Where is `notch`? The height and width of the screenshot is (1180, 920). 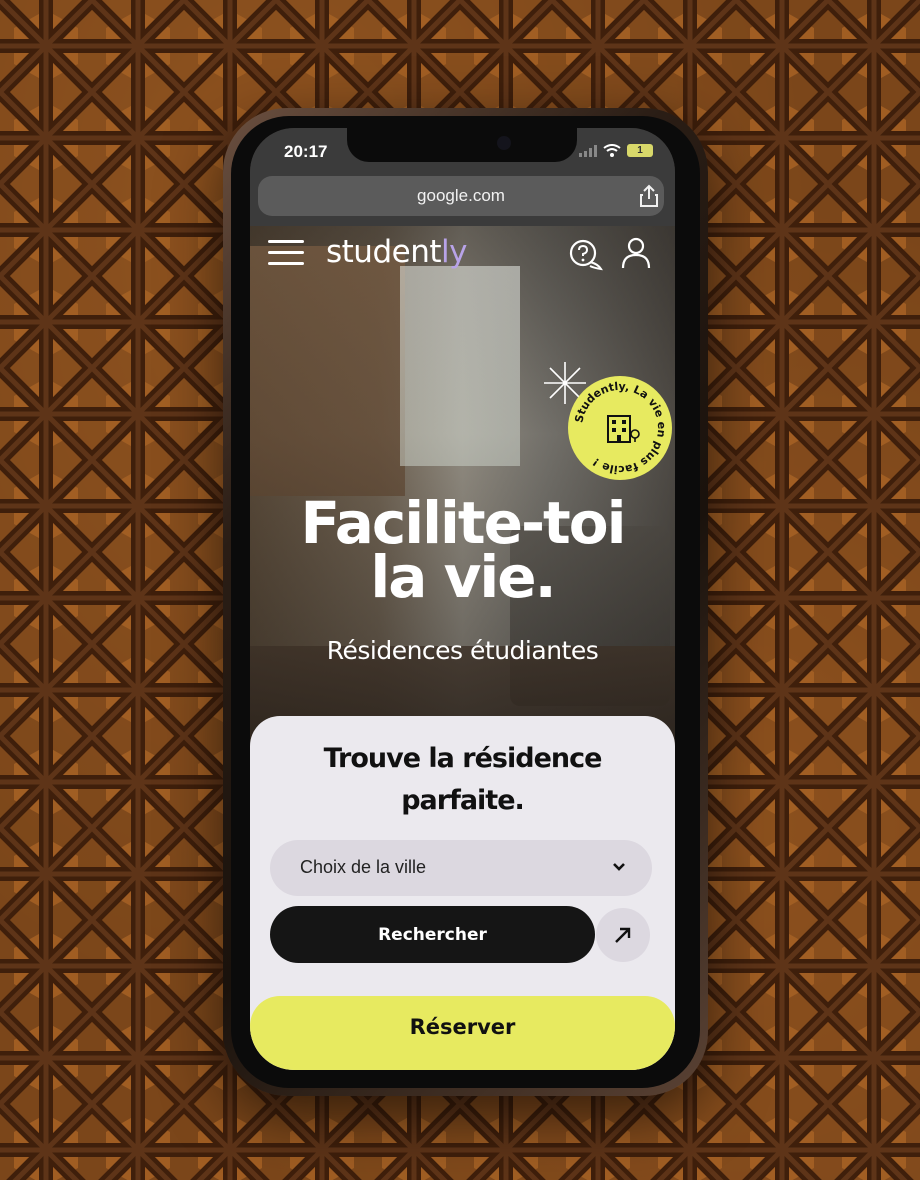 notch is located at coordinates (462, 145).